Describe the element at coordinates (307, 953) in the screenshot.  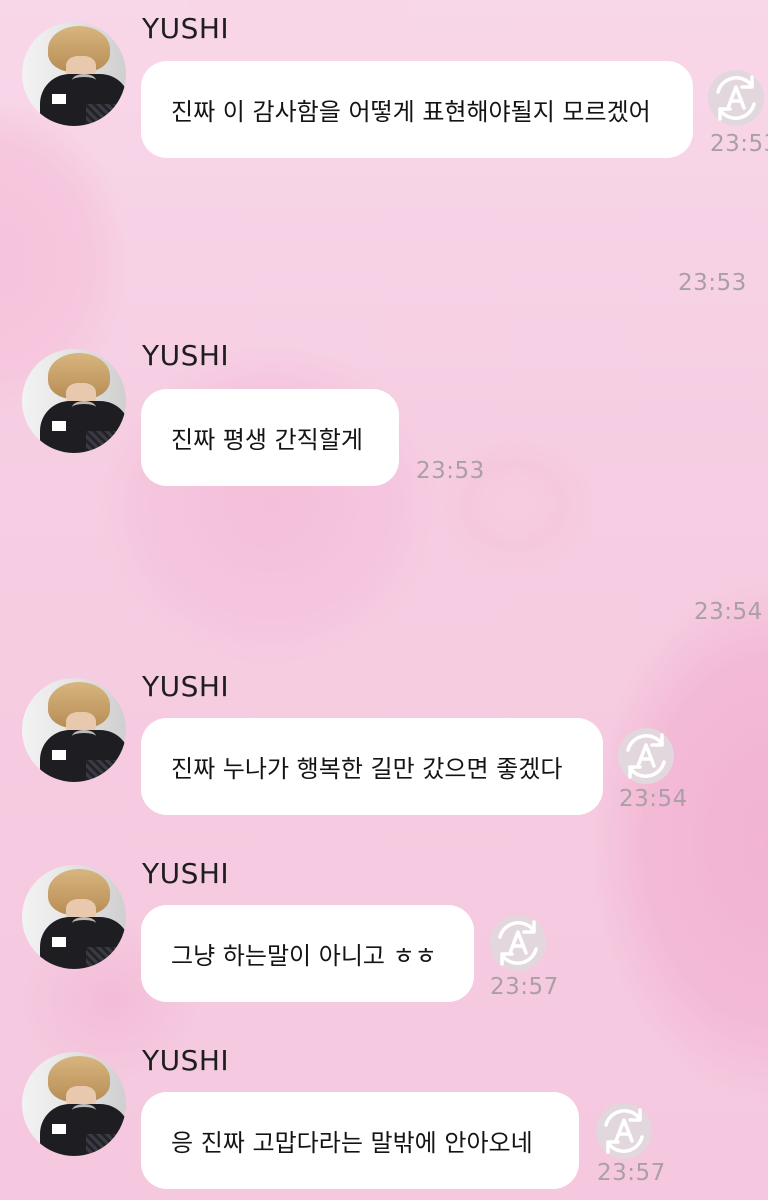
I see `message-bubble: 그냥 하는말이 아니고 ㅎㅎ` at that location.